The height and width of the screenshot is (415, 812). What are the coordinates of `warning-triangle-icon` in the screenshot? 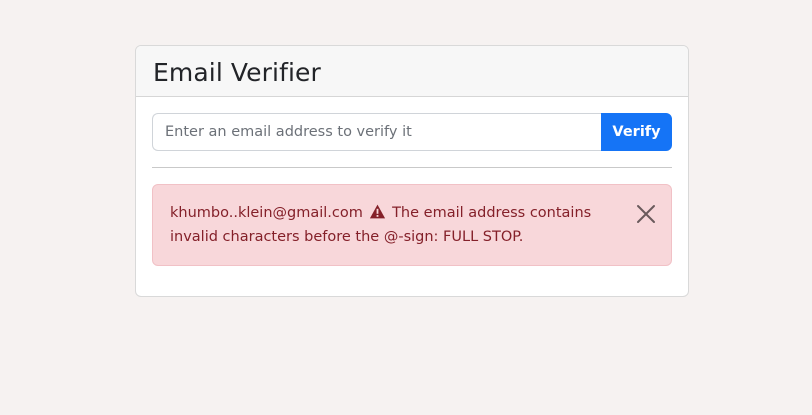 It's located at (378, 211).